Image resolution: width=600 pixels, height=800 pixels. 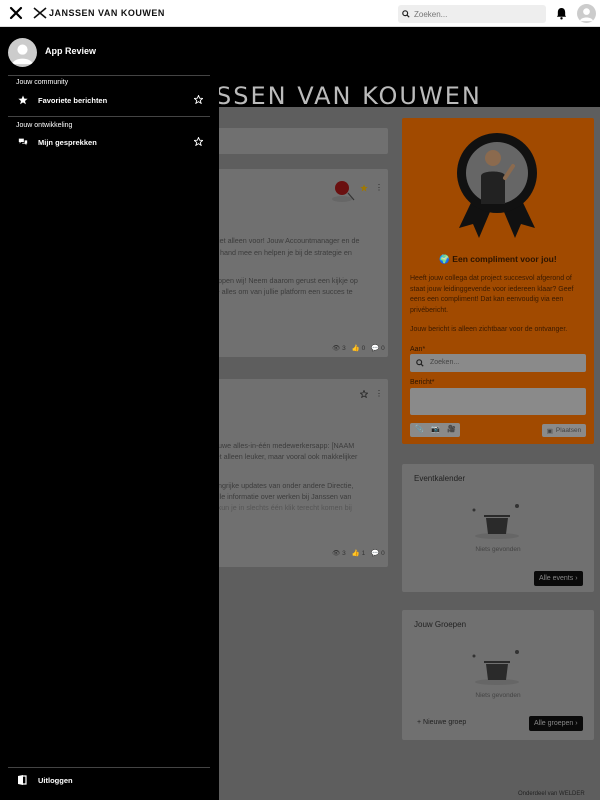 I want to click on all-events-button: Alle events ›, so click(x=558, y=578).